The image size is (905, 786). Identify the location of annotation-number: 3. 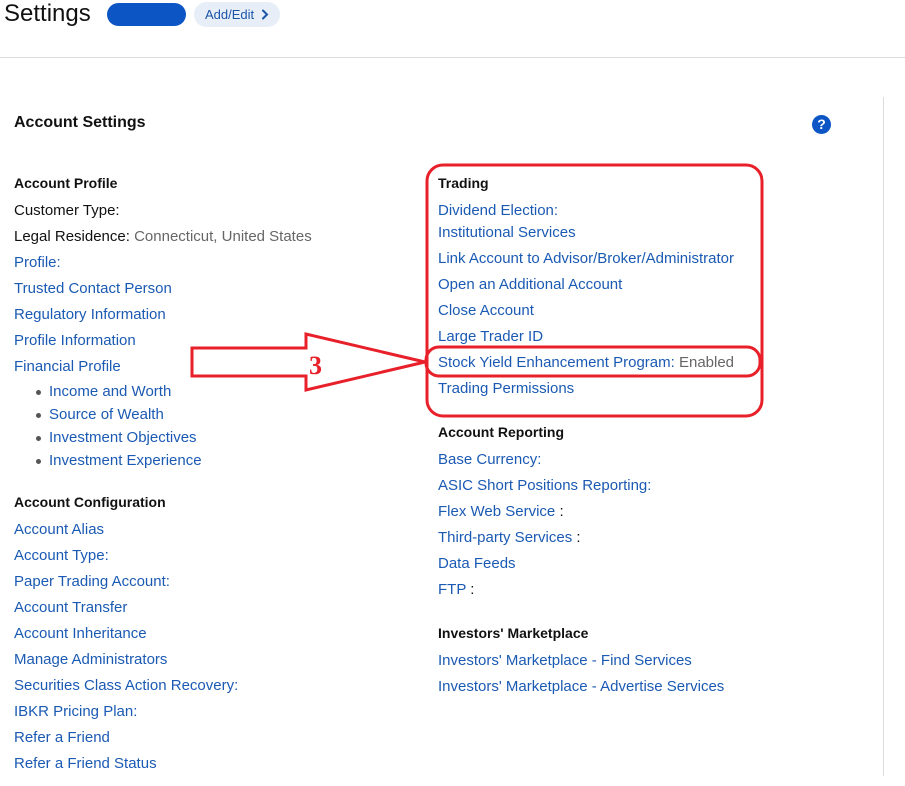
(315, 365).